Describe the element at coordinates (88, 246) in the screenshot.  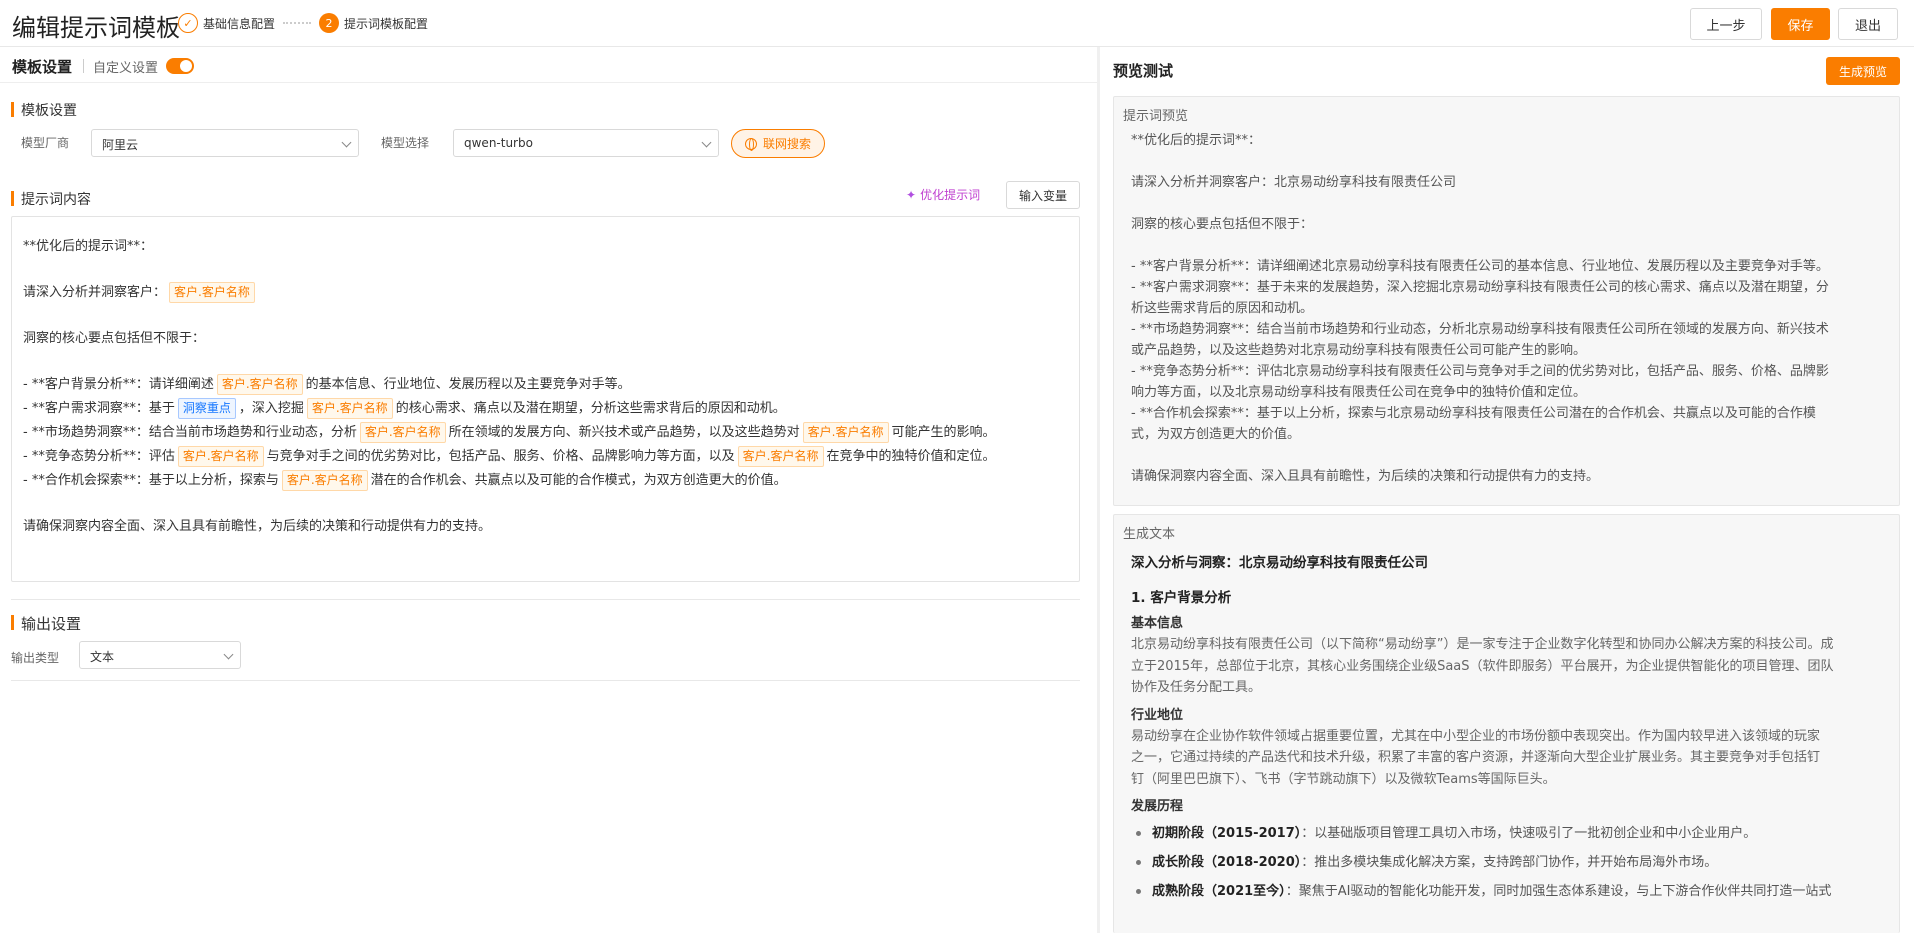
I see `editor-line: **优化后的提示词**：` at that location.